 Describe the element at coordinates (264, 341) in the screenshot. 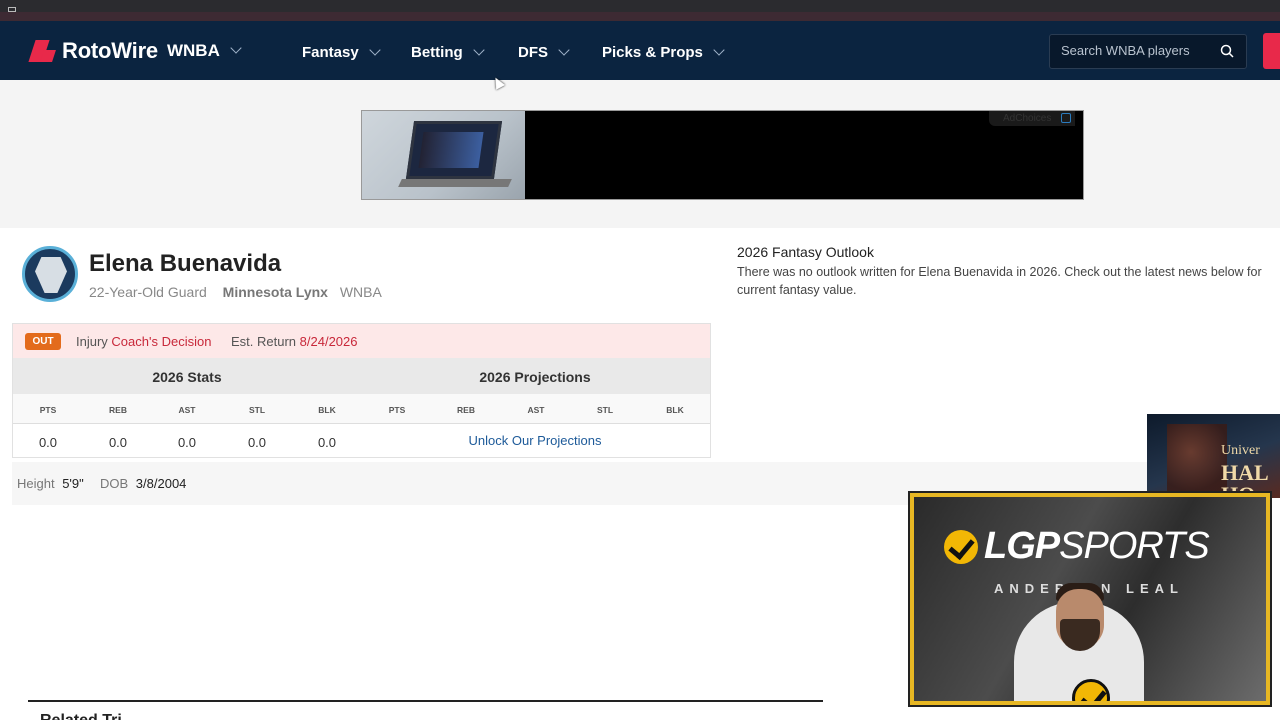

I see `est-return-label: Est. Return` at that location.